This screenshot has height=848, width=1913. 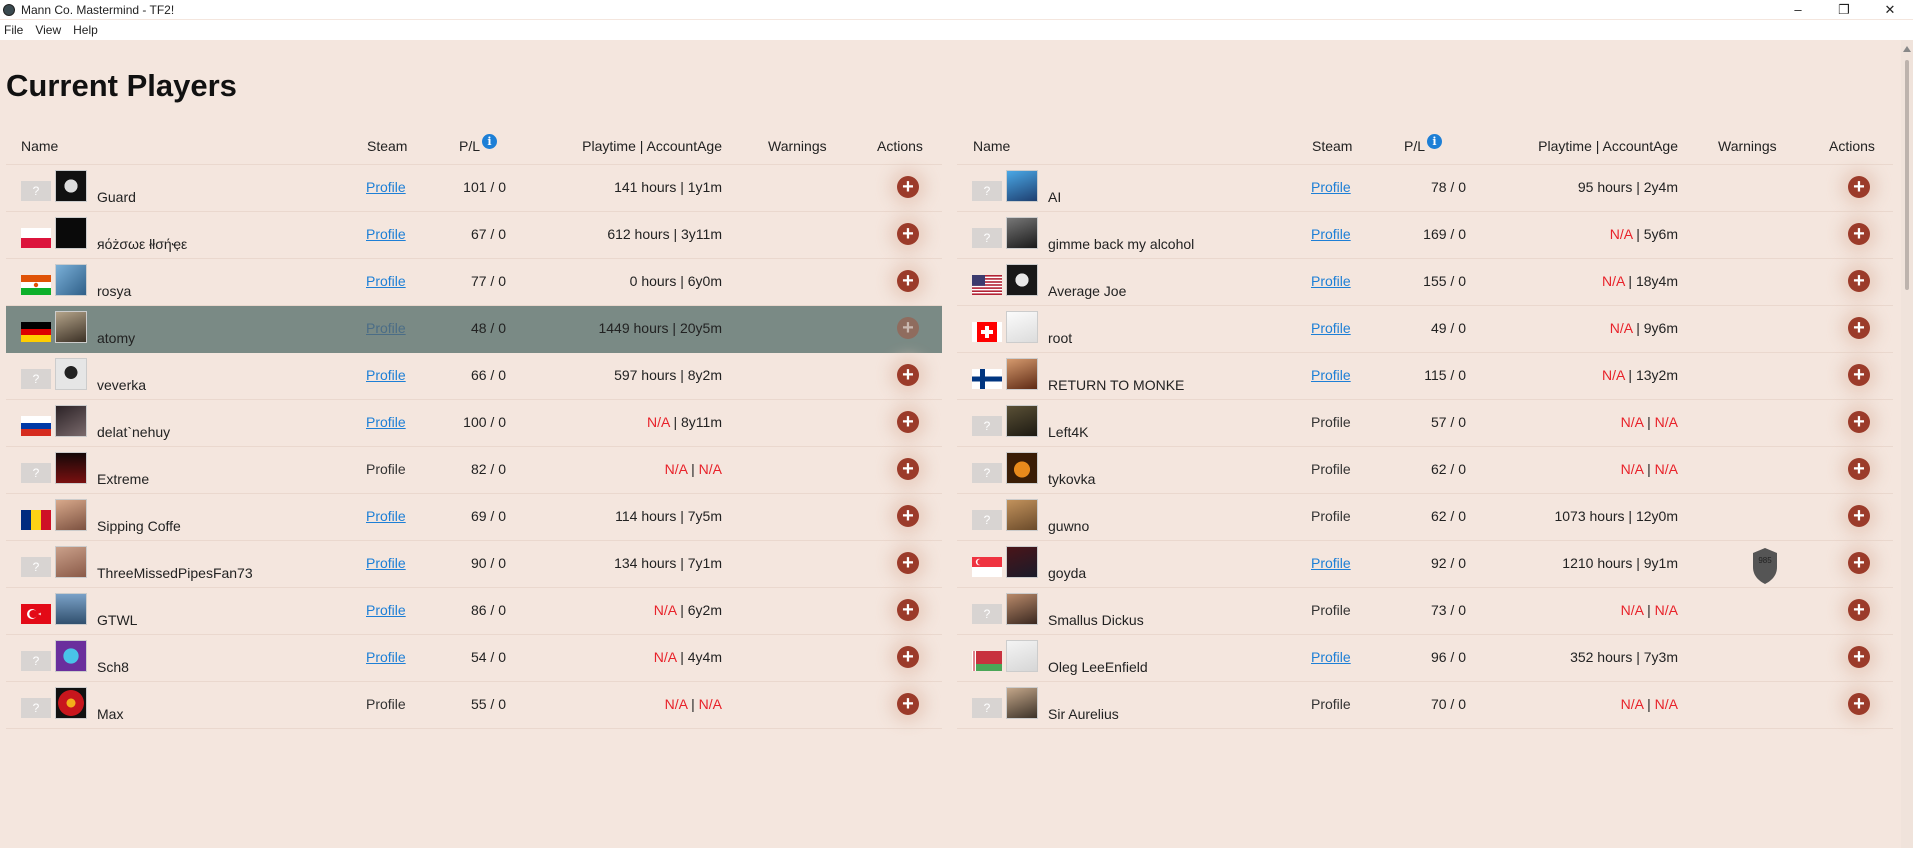 What do you see at coordinates (1425, 564) in the screenshot?
I see `table-row: goyda Profile 92 / 0 1210 hours | 9y1m 985 +` at bounding box center [1425, 564].